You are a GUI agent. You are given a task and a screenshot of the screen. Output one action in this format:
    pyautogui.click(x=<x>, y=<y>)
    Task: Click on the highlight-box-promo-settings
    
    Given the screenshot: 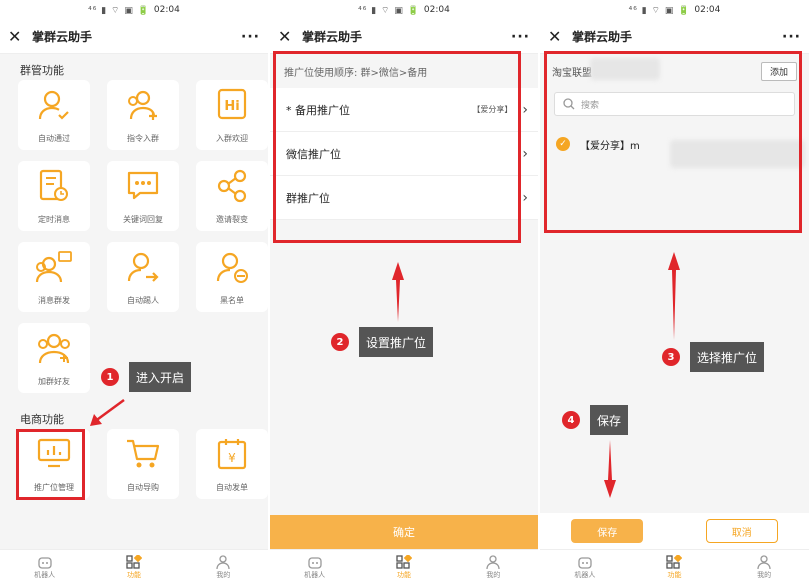 What is the action you would take?
    pyautogui.click(x=397, y=147)
    